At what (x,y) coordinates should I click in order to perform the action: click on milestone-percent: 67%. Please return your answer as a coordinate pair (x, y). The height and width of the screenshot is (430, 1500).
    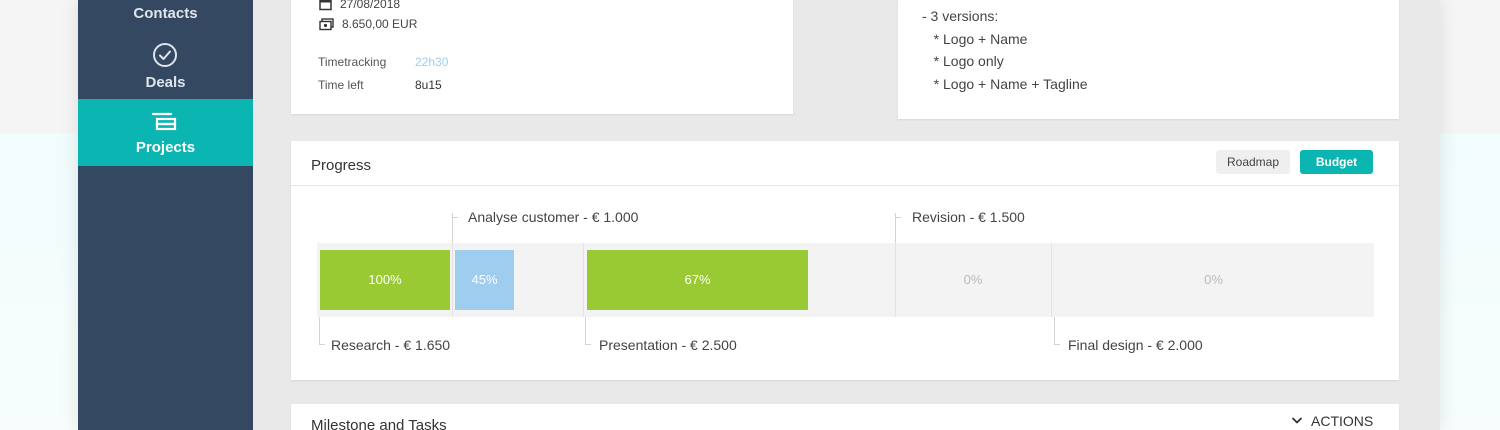
    Looking at the image, I should click on (697, 279).